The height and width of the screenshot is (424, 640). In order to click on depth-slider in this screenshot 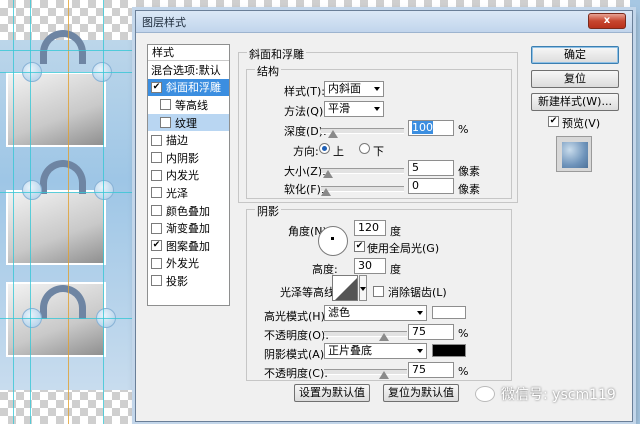, I will do `click(362, 133)`.